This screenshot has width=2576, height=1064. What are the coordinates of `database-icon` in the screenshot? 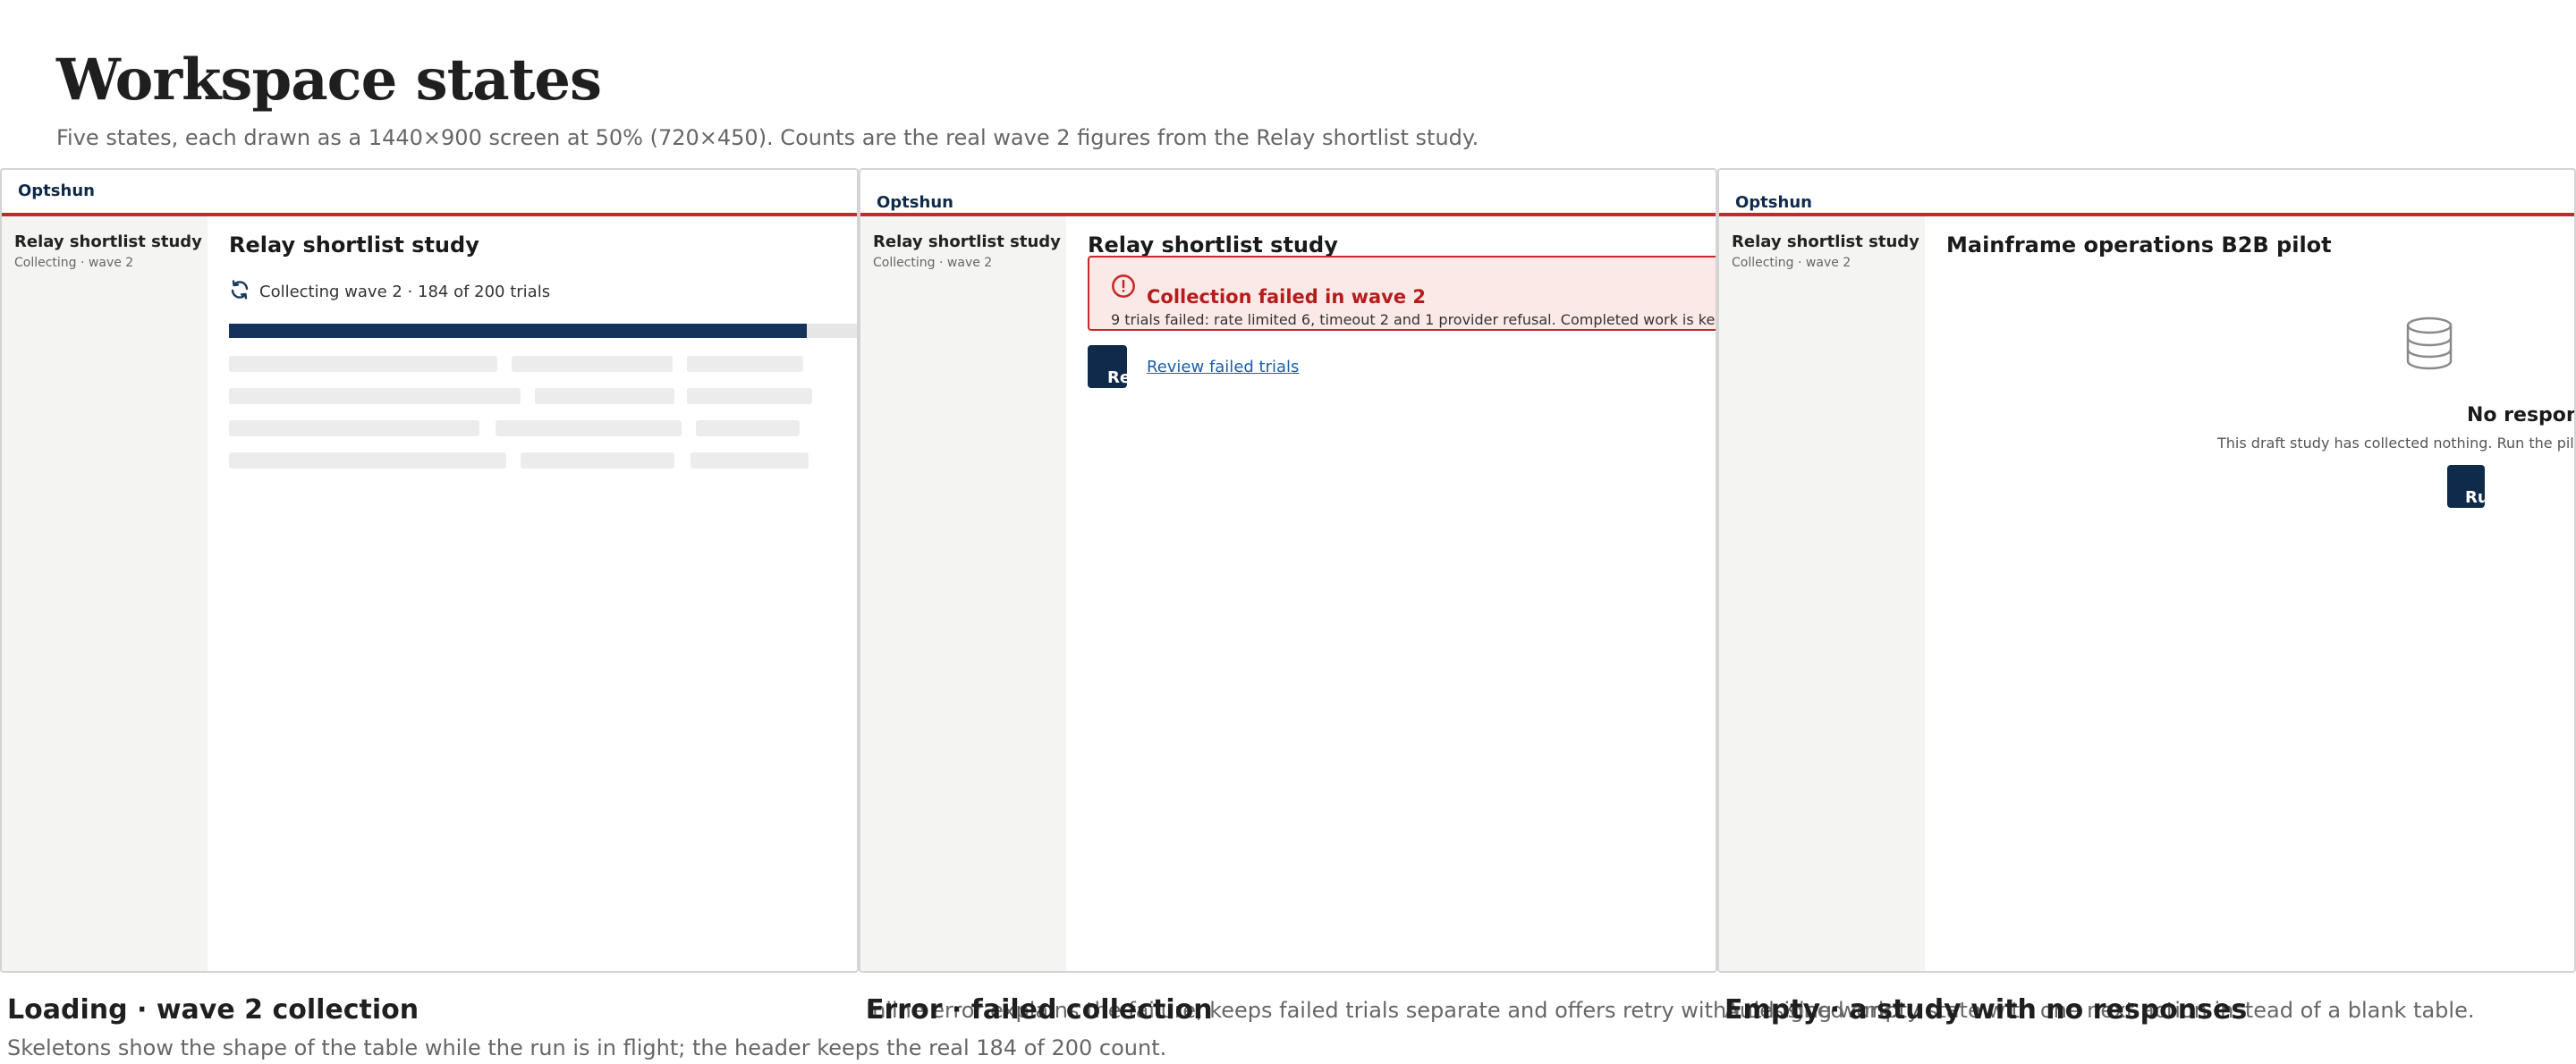 It's located at (2429, 345).